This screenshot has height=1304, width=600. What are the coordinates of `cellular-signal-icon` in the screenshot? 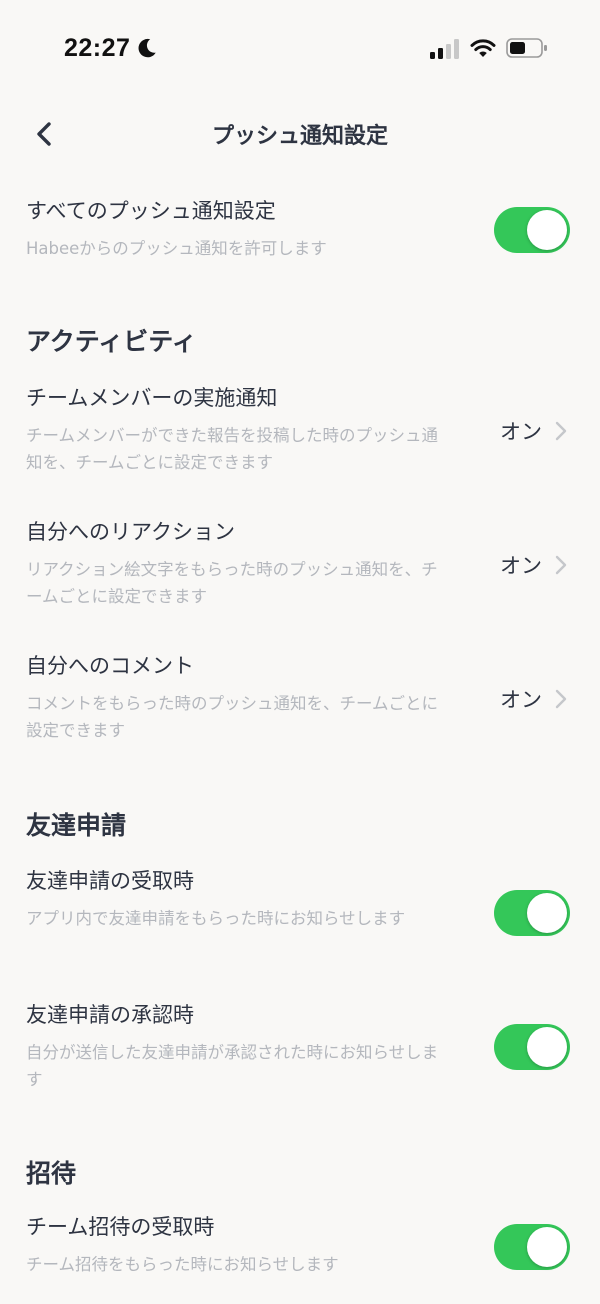 It's located at (444, 49).